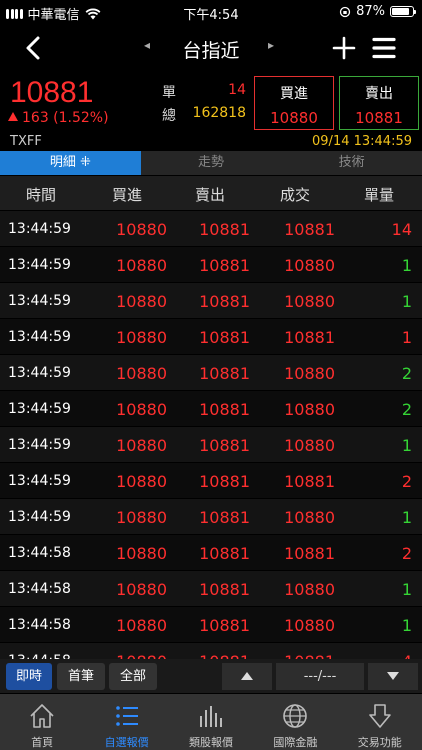  I want to click on tabbar-item-trading: 交易功能, so click(380, 722).